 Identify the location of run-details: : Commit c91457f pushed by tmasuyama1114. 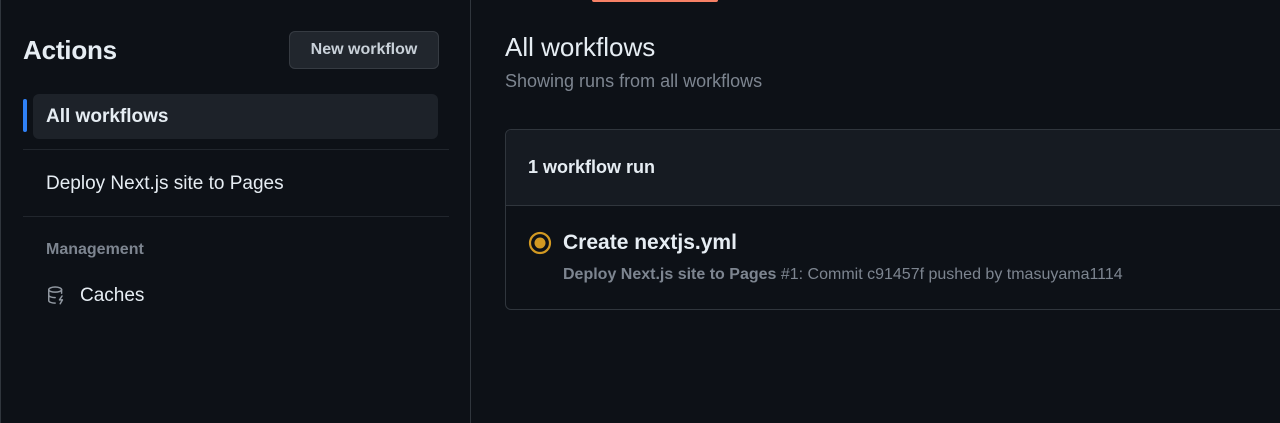
(960, 274).